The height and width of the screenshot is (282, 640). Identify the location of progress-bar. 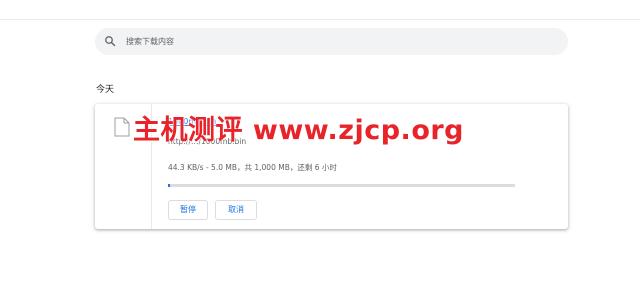
(341, 185).